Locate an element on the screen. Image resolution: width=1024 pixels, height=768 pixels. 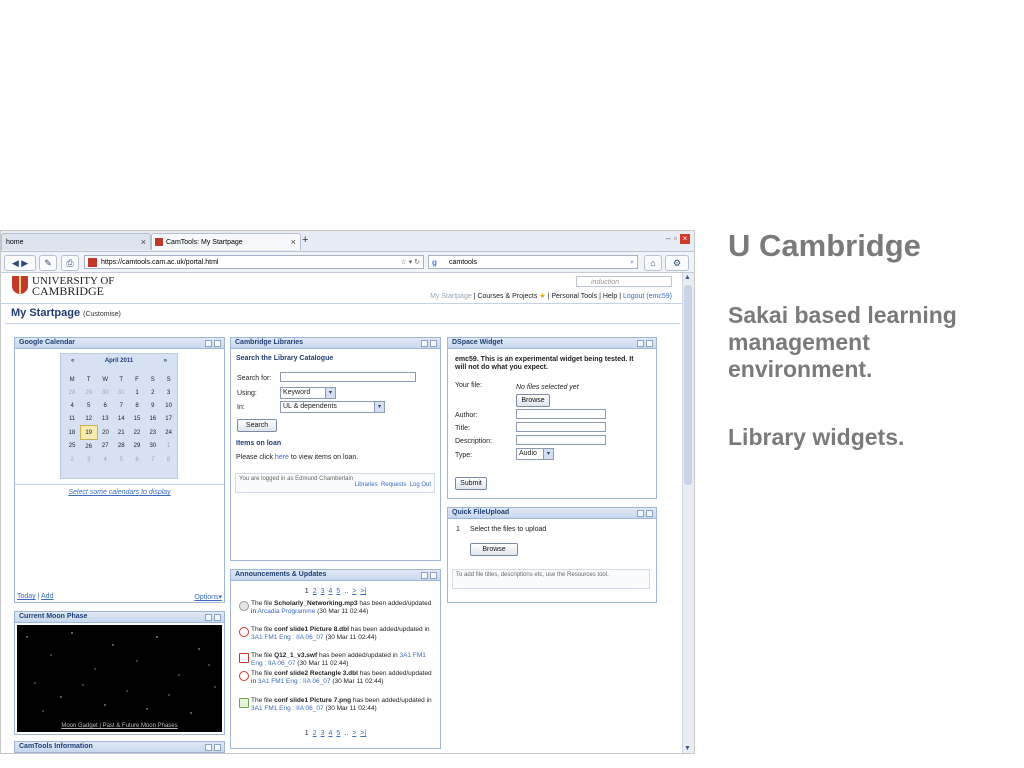
ann-site-link: Arcadia Programme is located at coordinates (287, 611).